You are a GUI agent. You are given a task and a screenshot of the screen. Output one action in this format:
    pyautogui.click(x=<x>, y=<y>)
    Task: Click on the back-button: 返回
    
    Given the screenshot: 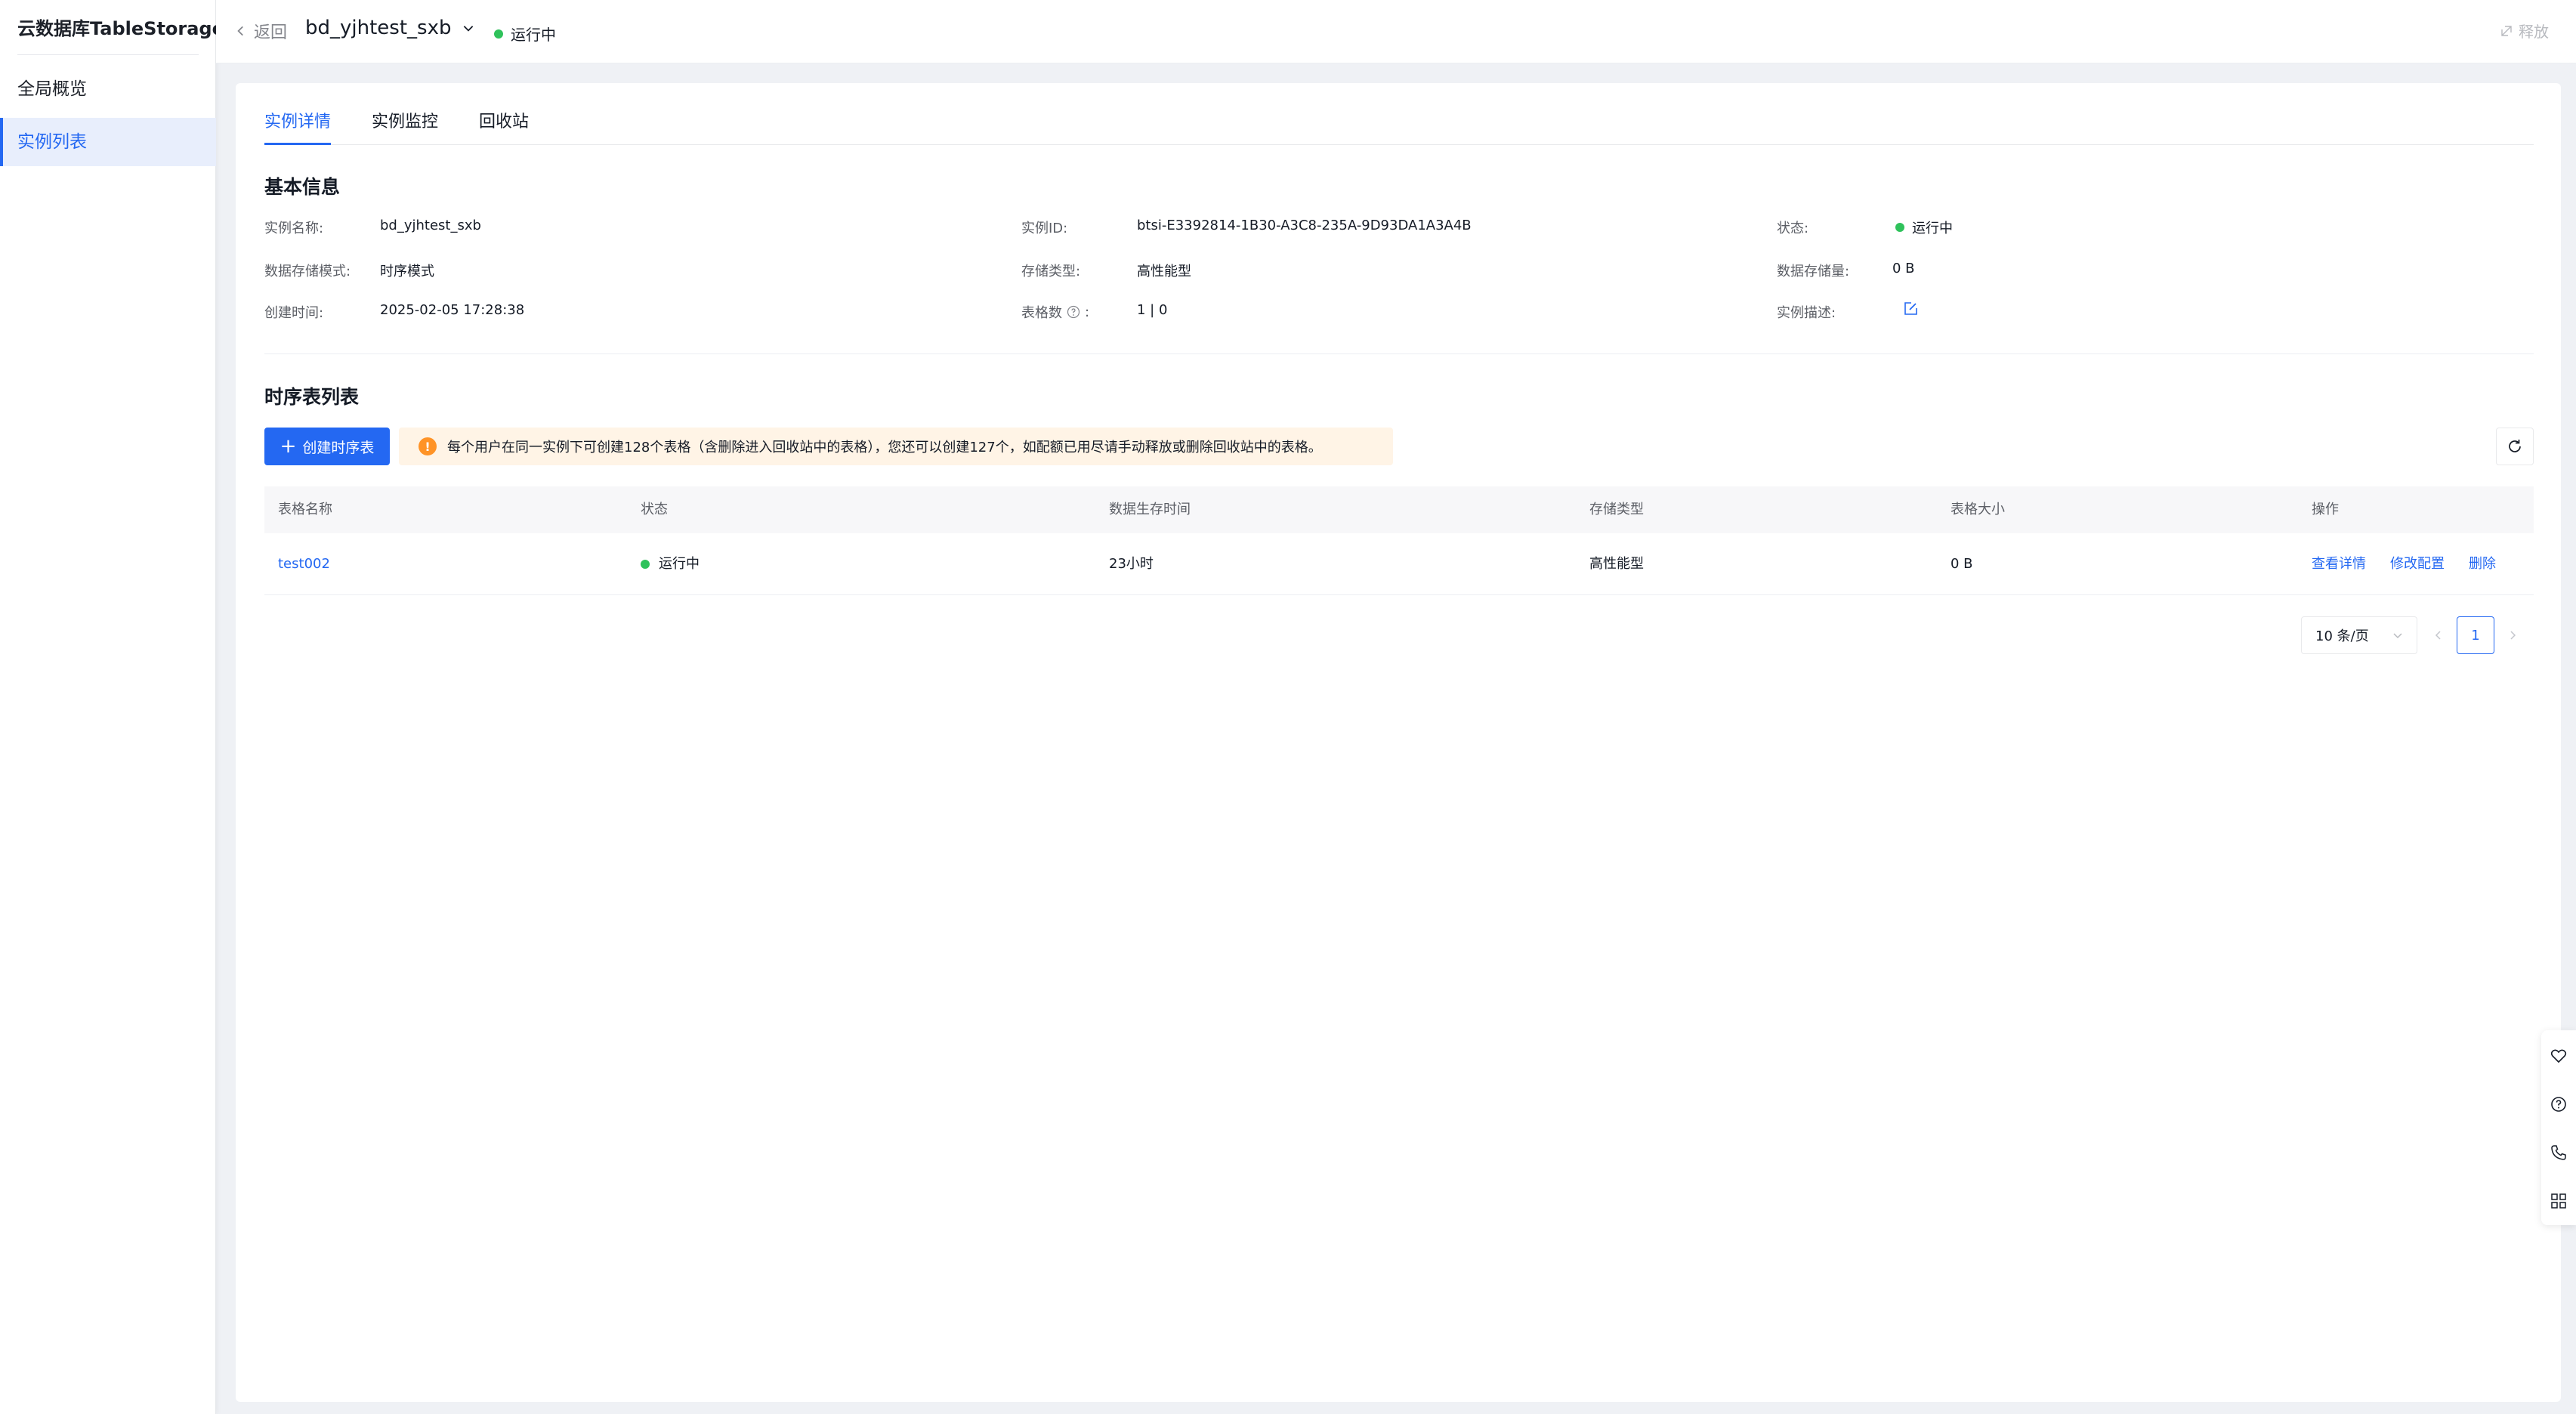 What is the action you would take?
    pyautogui.click(x=260, y=31)
    